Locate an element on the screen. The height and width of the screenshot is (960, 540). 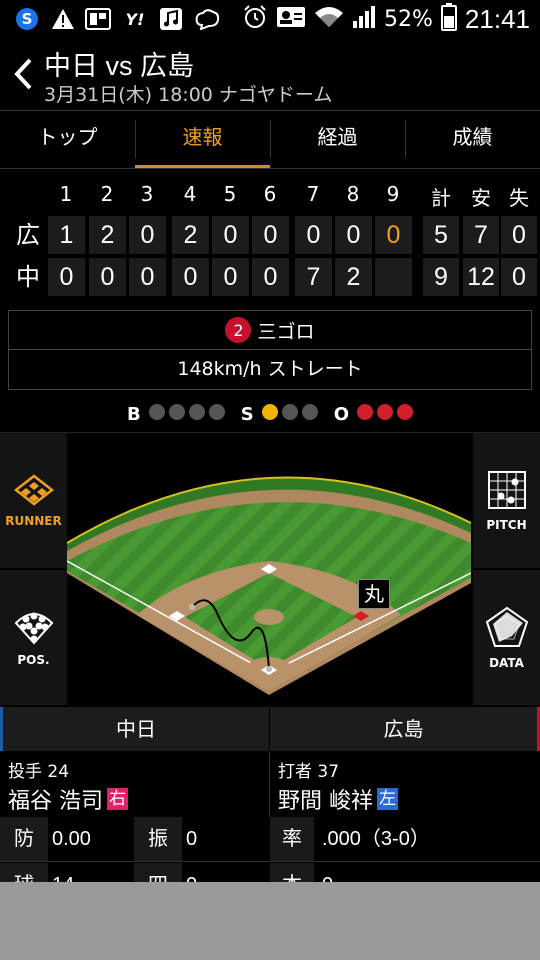
tab-top: トップ is located at coordinates (67, 139).